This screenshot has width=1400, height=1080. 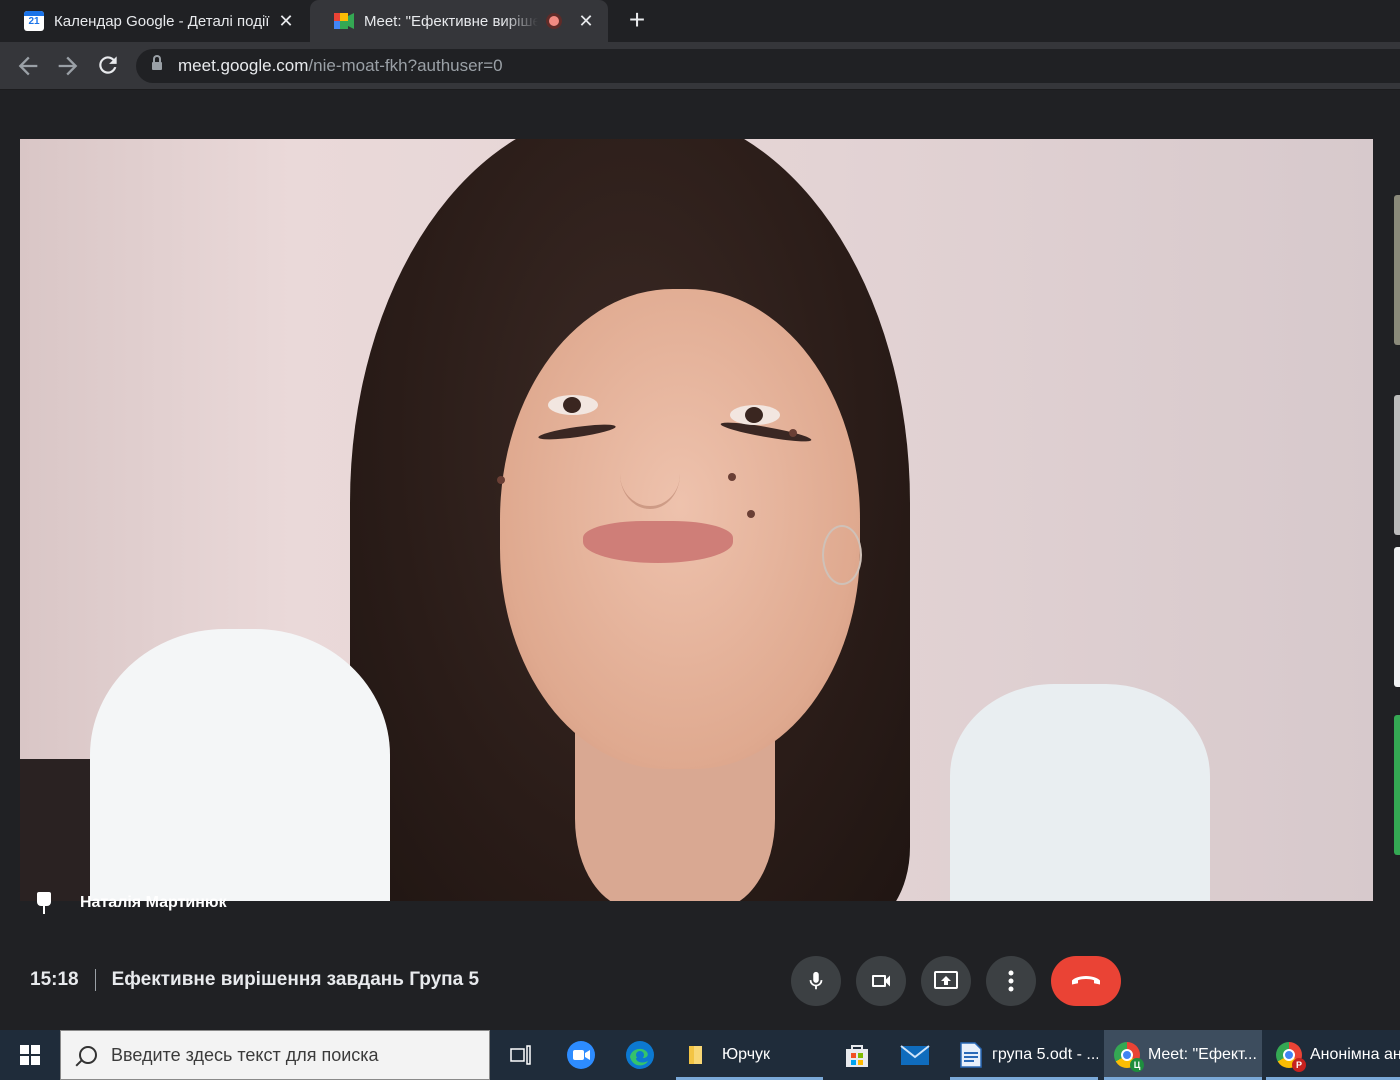 I want to click on hang-up-button, so click(x=1086, y=981).